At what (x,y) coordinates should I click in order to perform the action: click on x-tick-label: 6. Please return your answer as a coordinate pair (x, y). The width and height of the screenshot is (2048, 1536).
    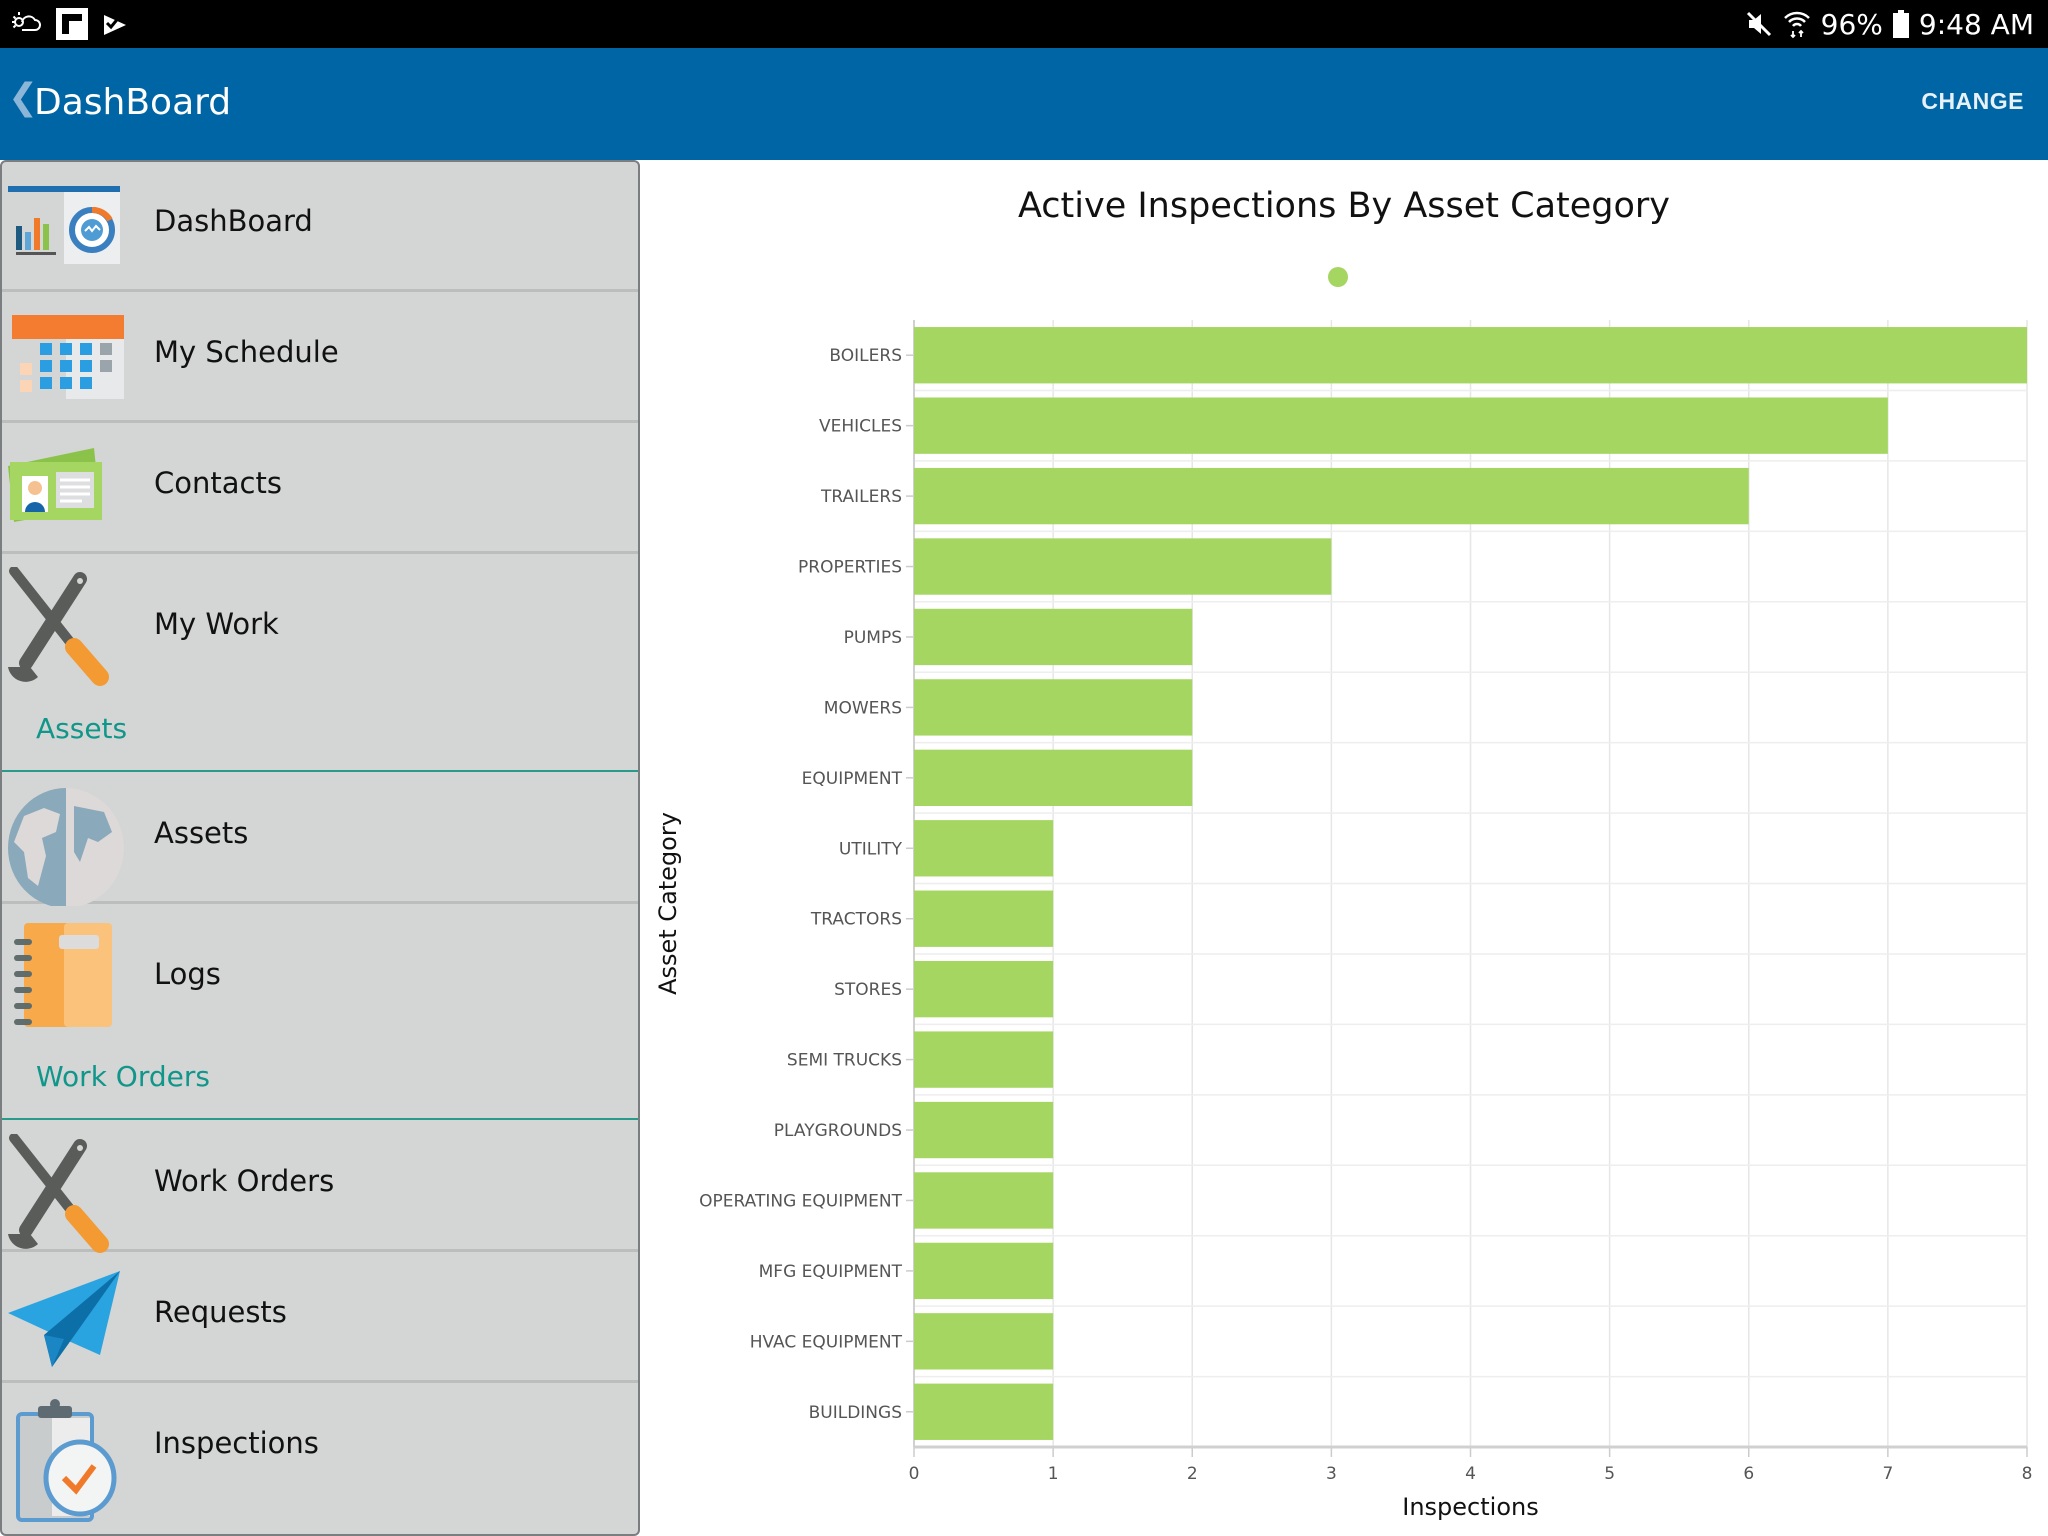
    Looking at the image, I should click on (1748, 1474).